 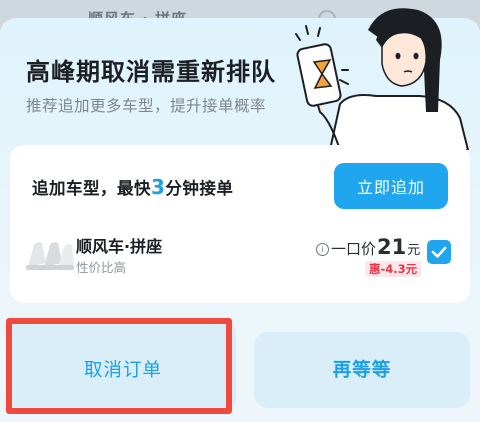 What do you see at coordinates (354, 249) in the screenshot?
I see `price-label: 一口价` at bounding box center [354, 249].